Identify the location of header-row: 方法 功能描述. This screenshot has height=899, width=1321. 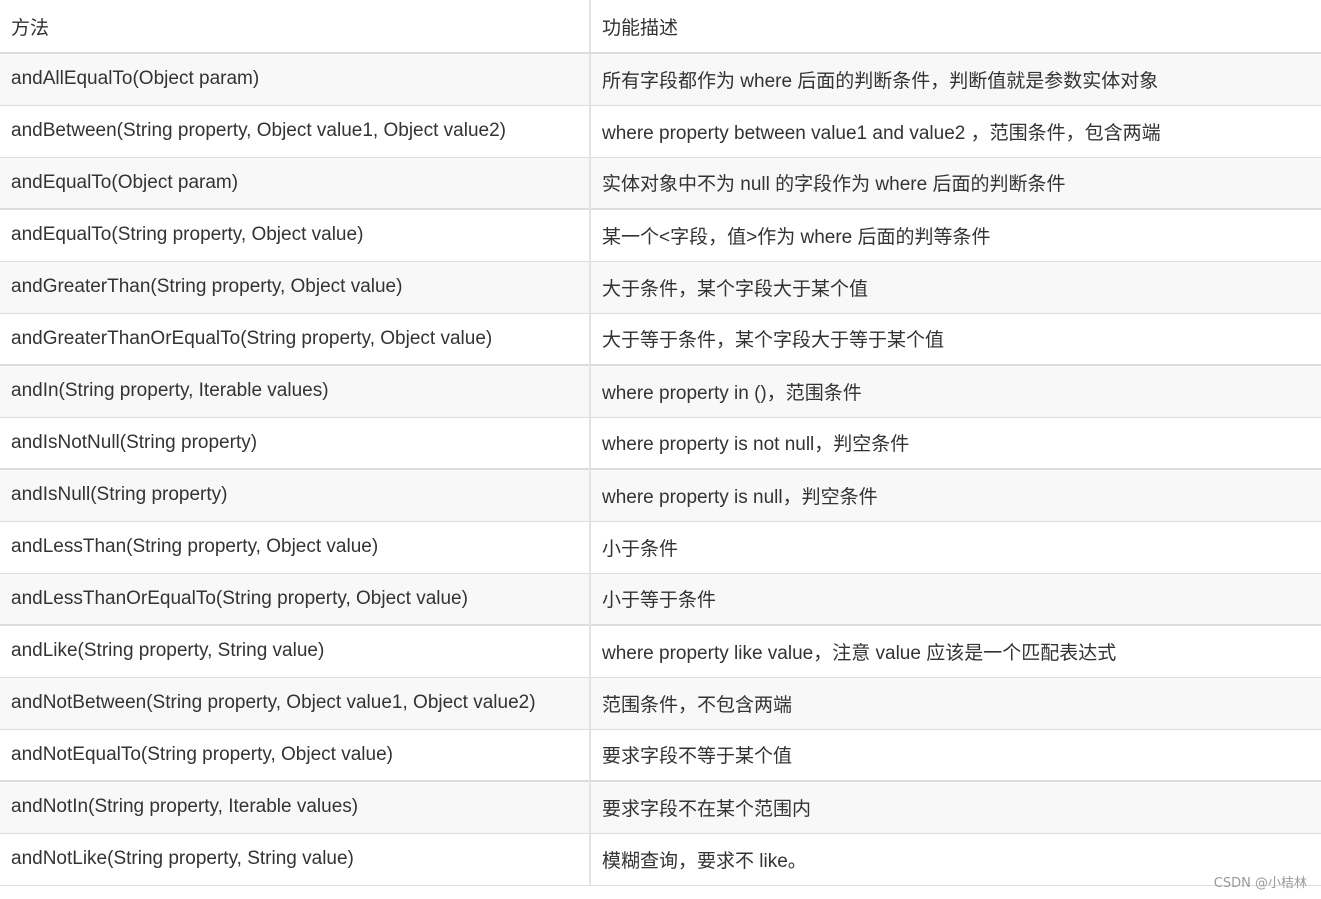
(660, 27).